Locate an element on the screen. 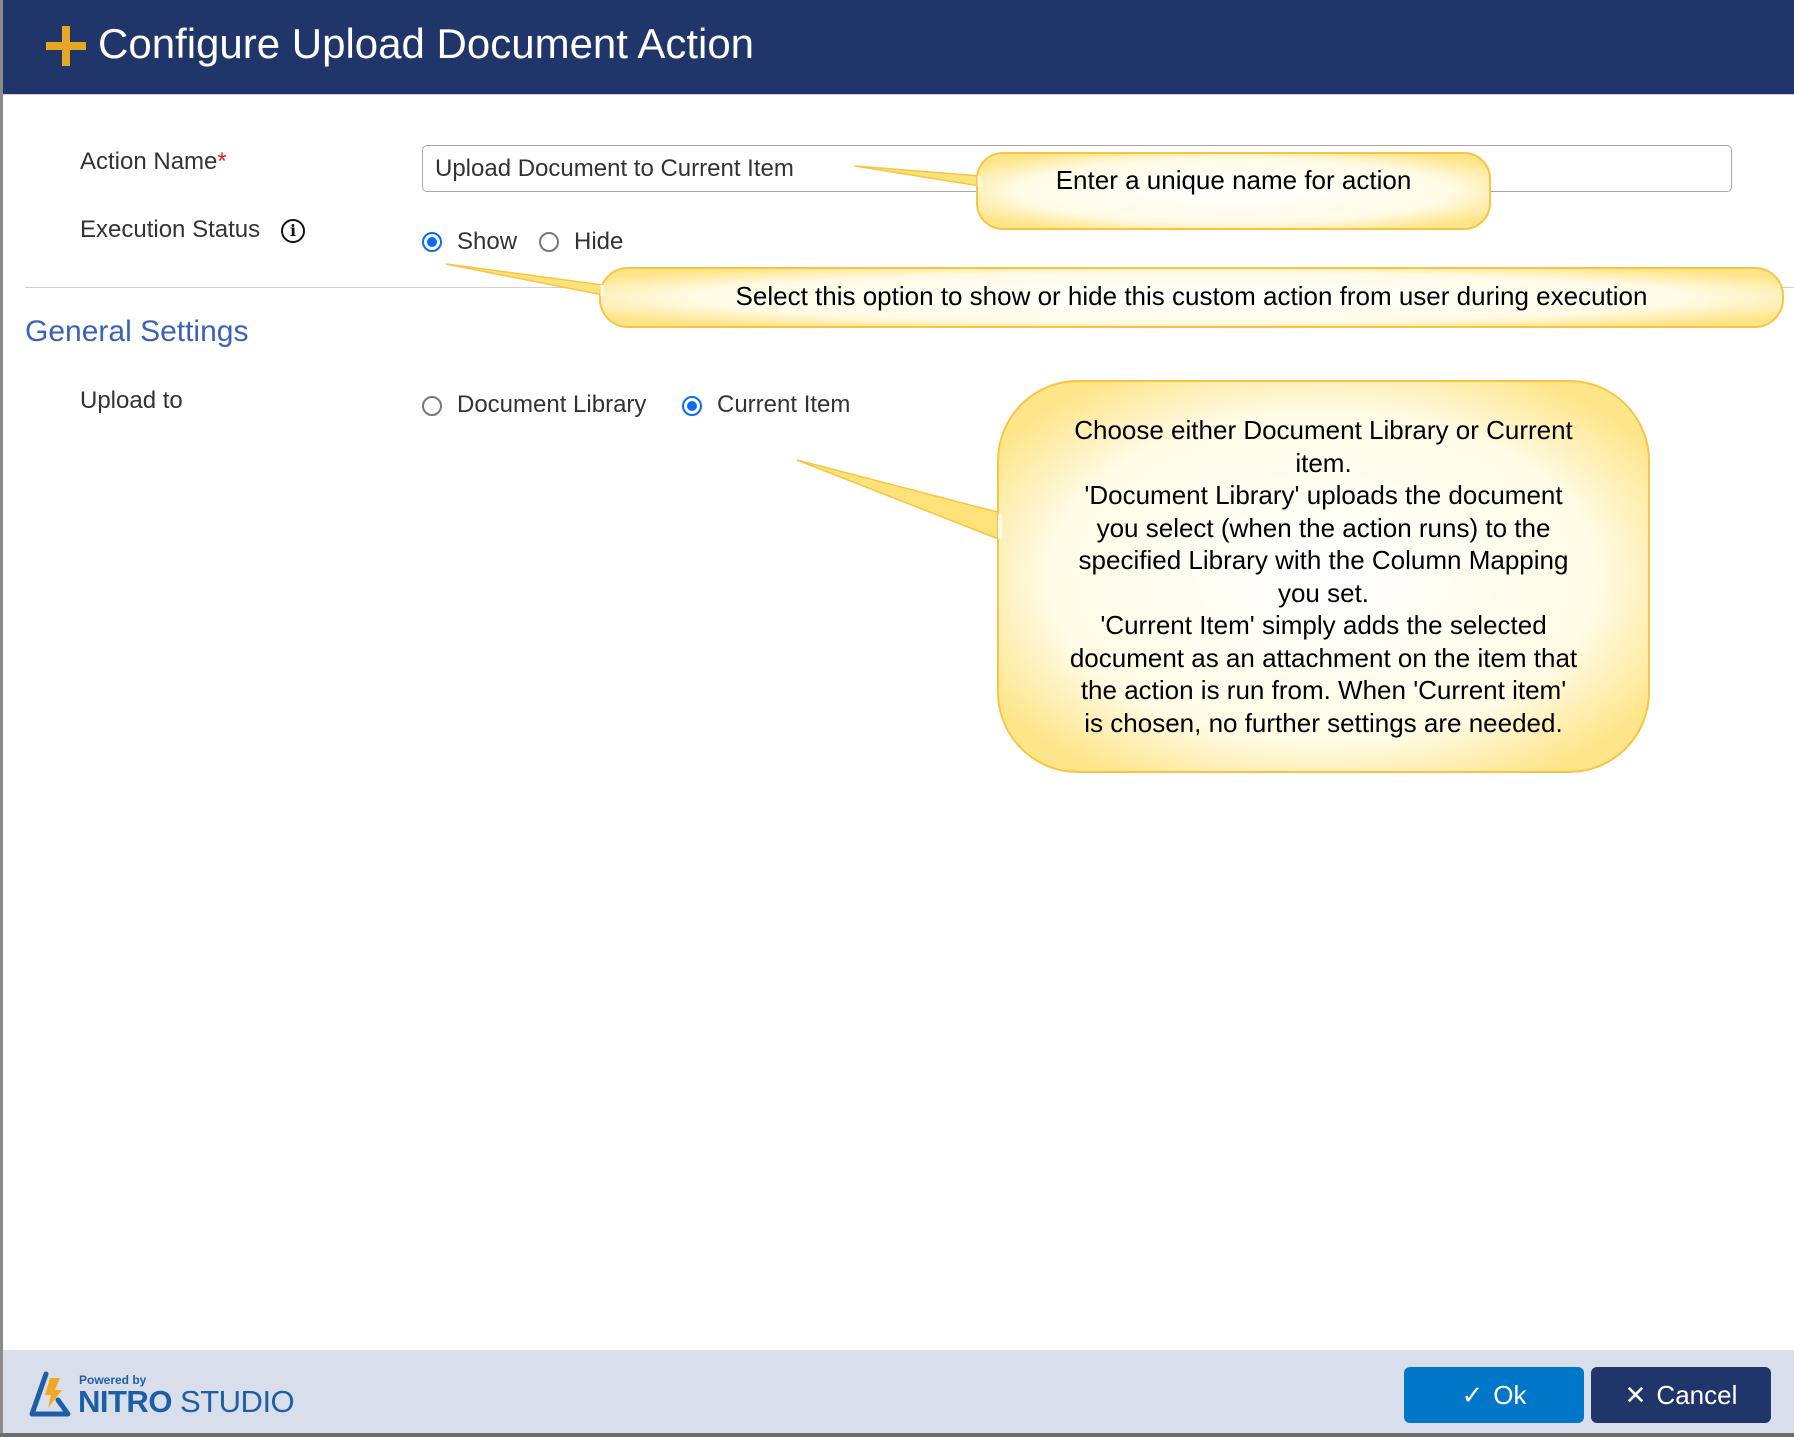 Image resolution: width=1794 pixels, height=1437 pixels. callout-line: 'Document Library' uploads the document is located at coordinates (1323, 495).